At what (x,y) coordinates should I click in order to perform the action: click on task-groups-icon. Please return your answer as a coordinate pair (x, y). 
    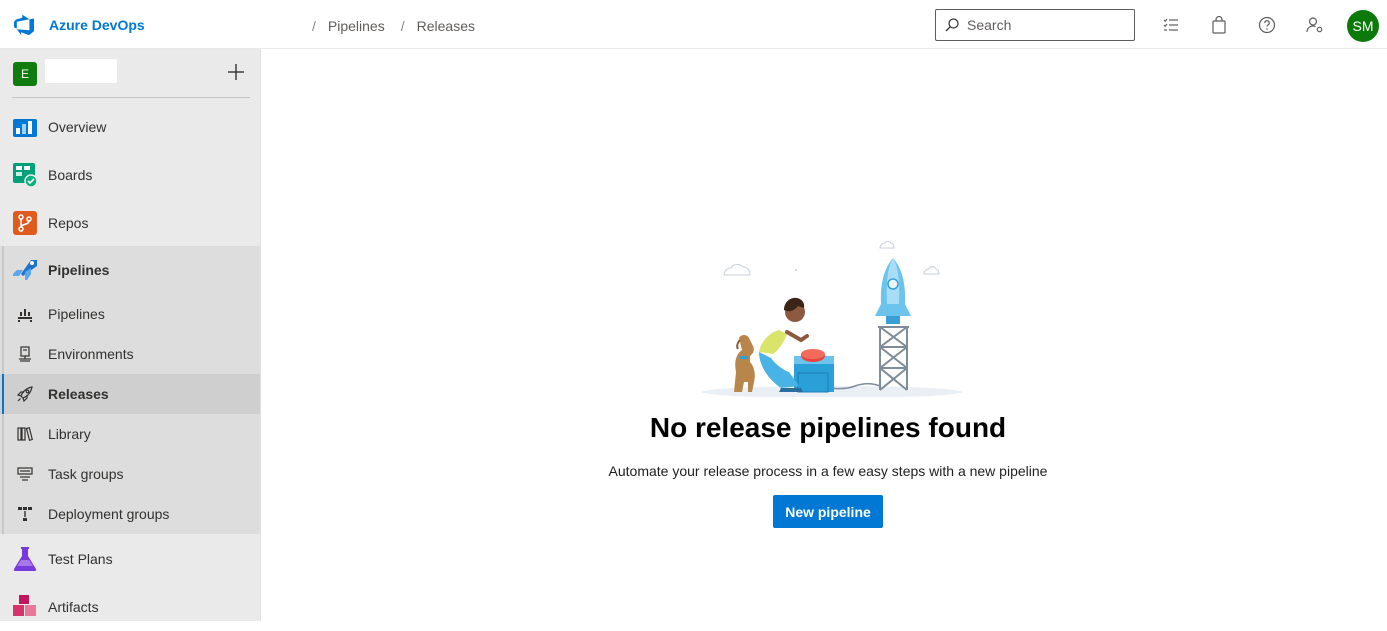
    Looking at the image, I should click on (25, 474).